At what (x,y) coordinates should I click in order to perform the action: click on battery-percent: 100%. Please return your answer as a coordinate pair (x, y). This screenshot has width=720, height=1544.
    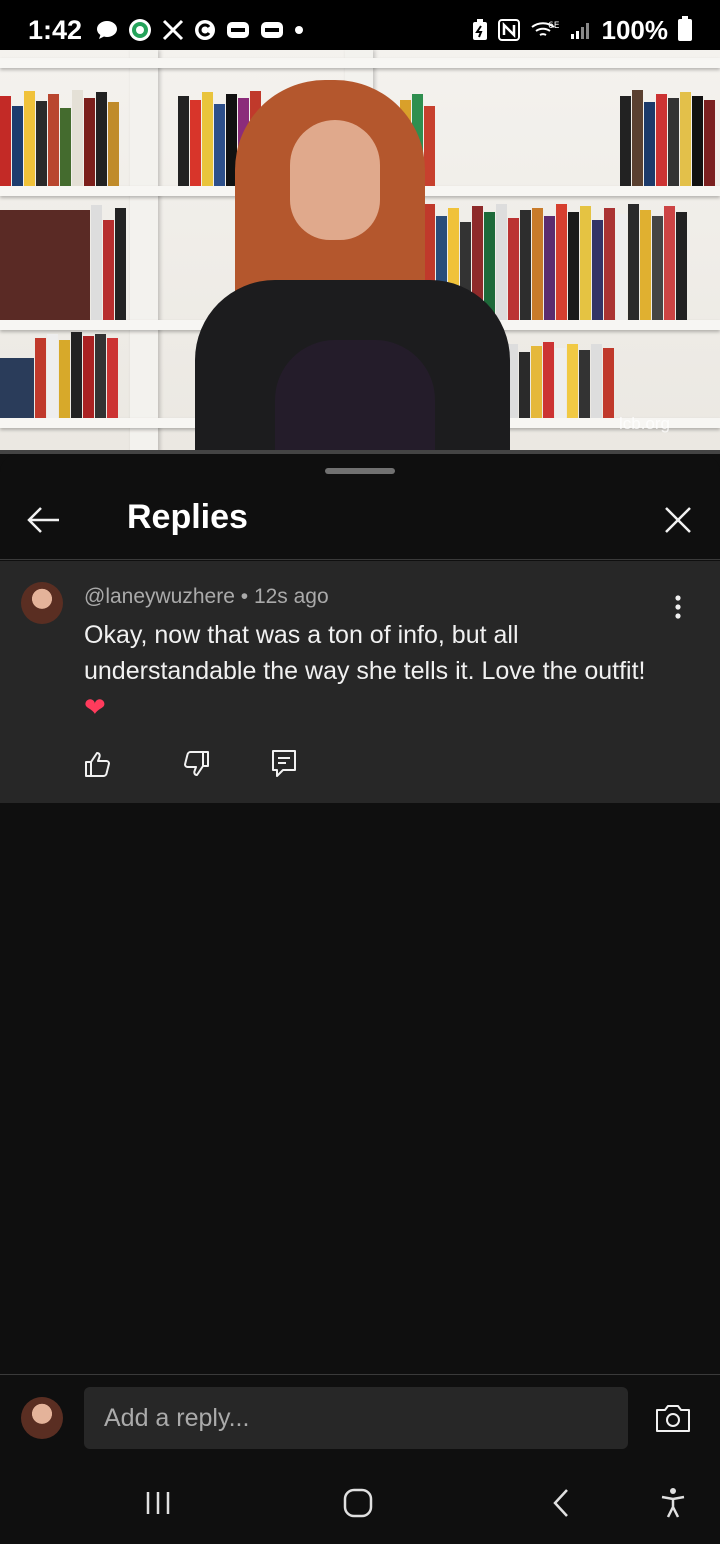
    Looking at the image, I should click on (635, 29).